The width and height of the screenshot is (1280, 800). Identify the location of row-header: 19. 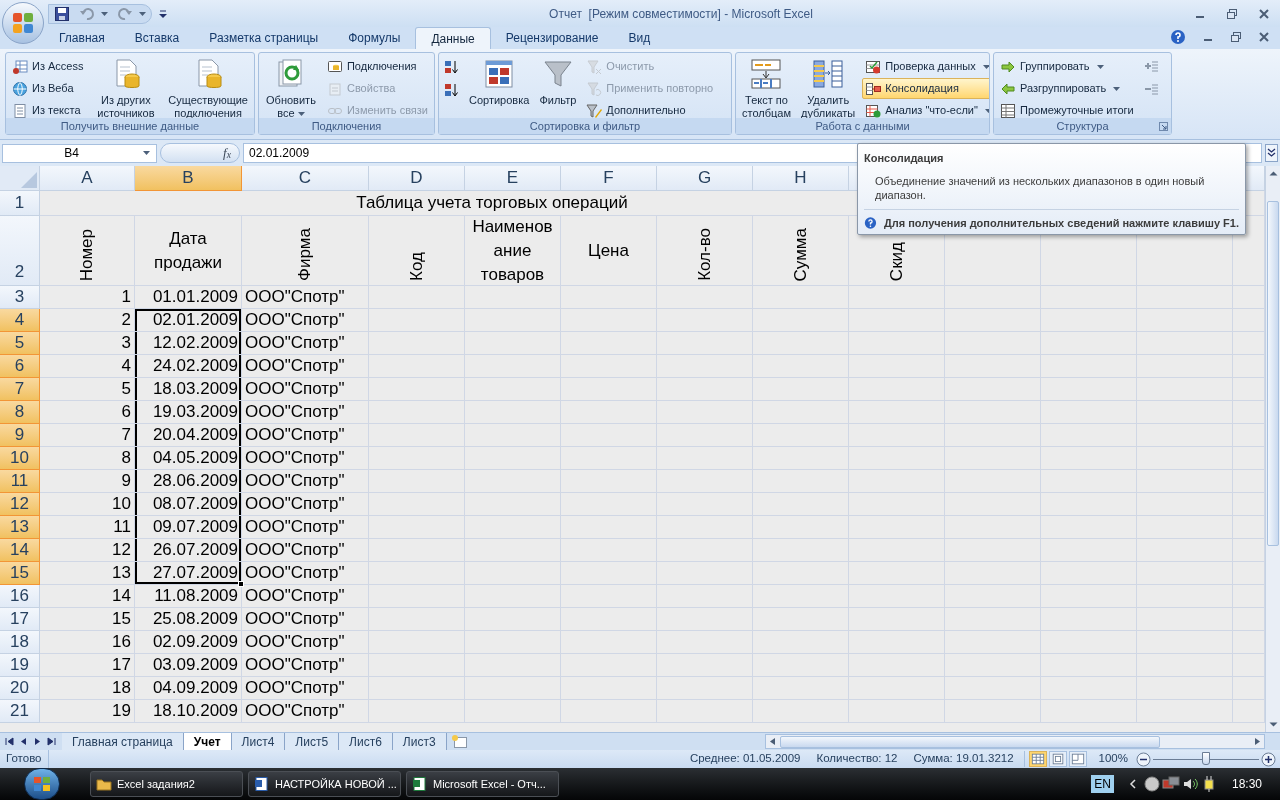
(20, 665).